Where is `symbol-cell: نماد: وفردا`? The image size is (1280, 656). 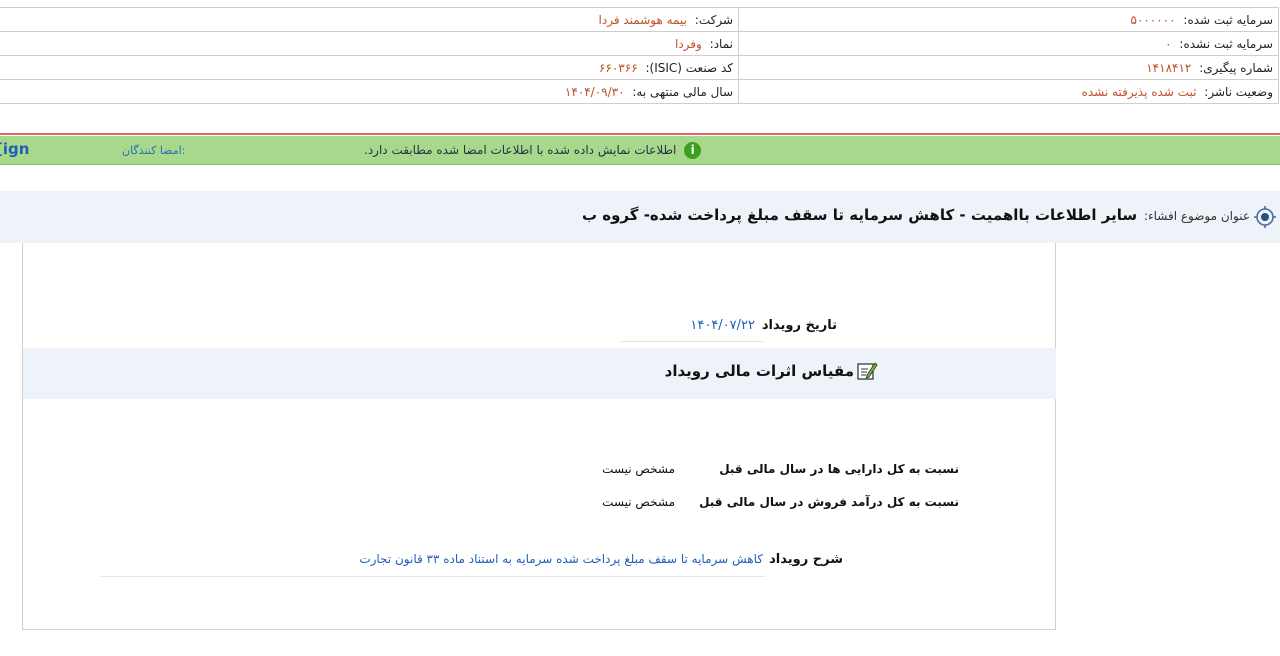
symbol-cell: نماد: وفردا is located at coordinates (369, 43).